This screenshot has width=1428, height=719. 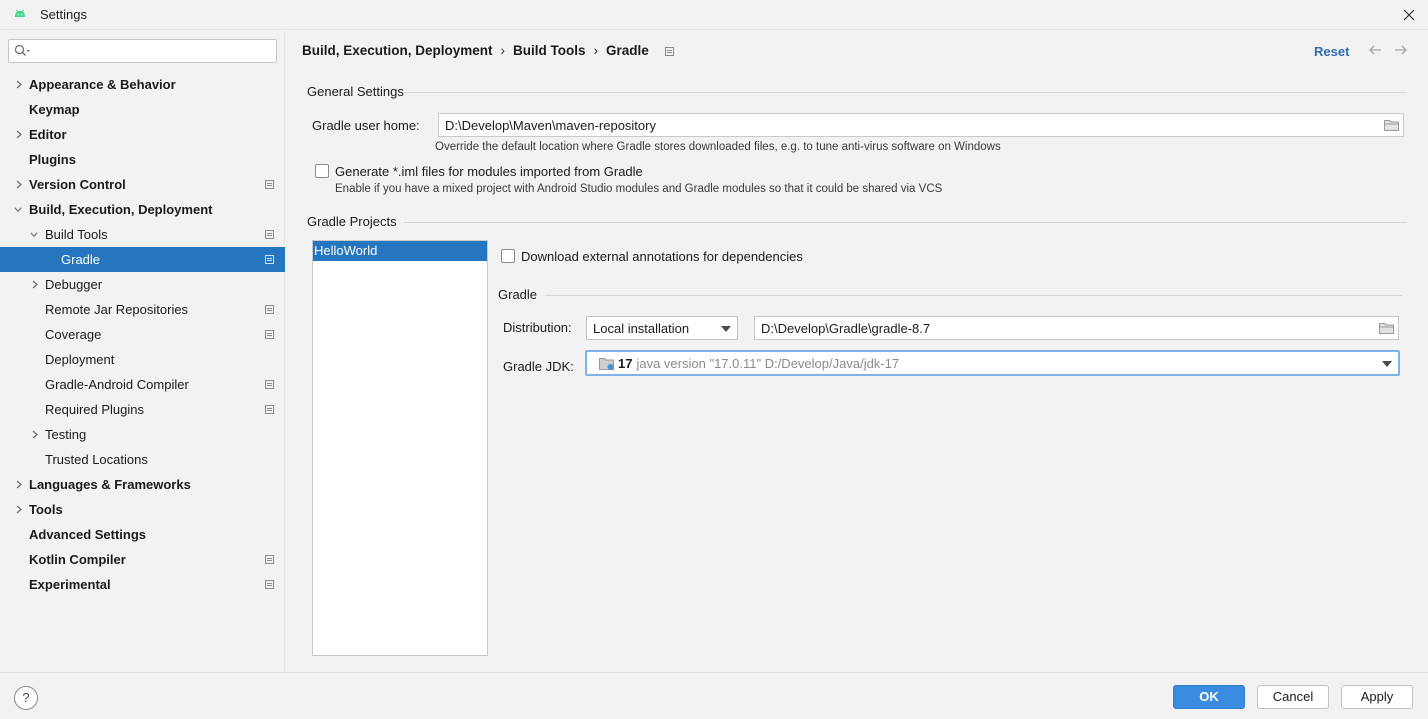 I want to click on close-icon, so click(x=1409, y=15).